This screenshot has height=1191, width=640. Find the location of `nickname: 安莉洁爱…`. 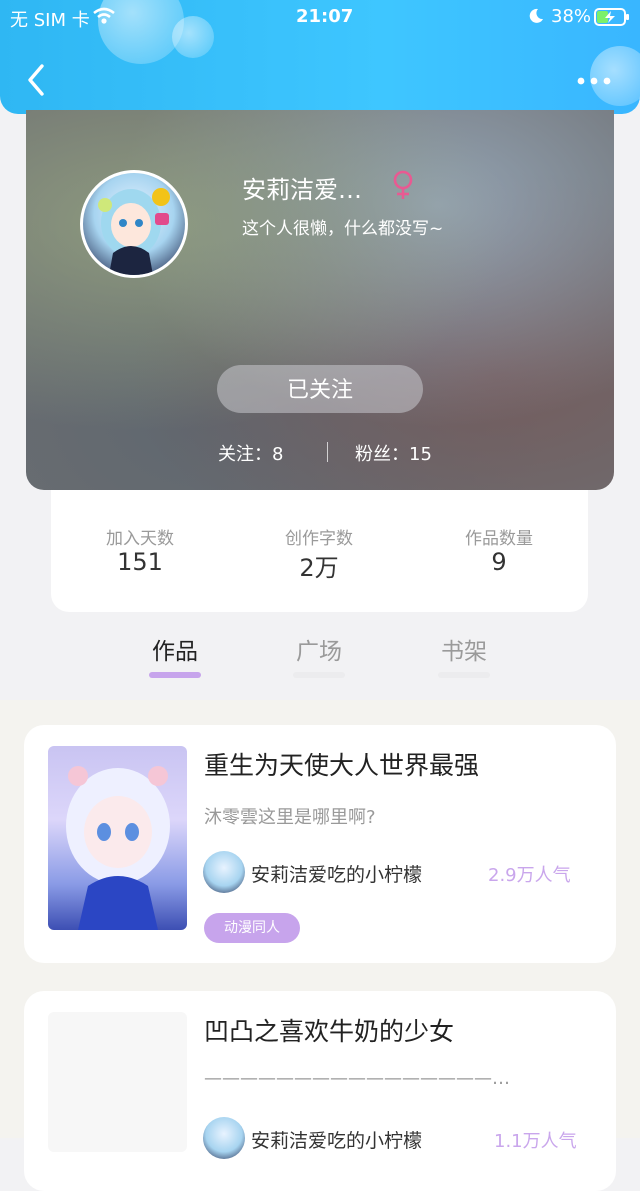

nickname: 安莉洁爱… is located at coordinates (302, 190).